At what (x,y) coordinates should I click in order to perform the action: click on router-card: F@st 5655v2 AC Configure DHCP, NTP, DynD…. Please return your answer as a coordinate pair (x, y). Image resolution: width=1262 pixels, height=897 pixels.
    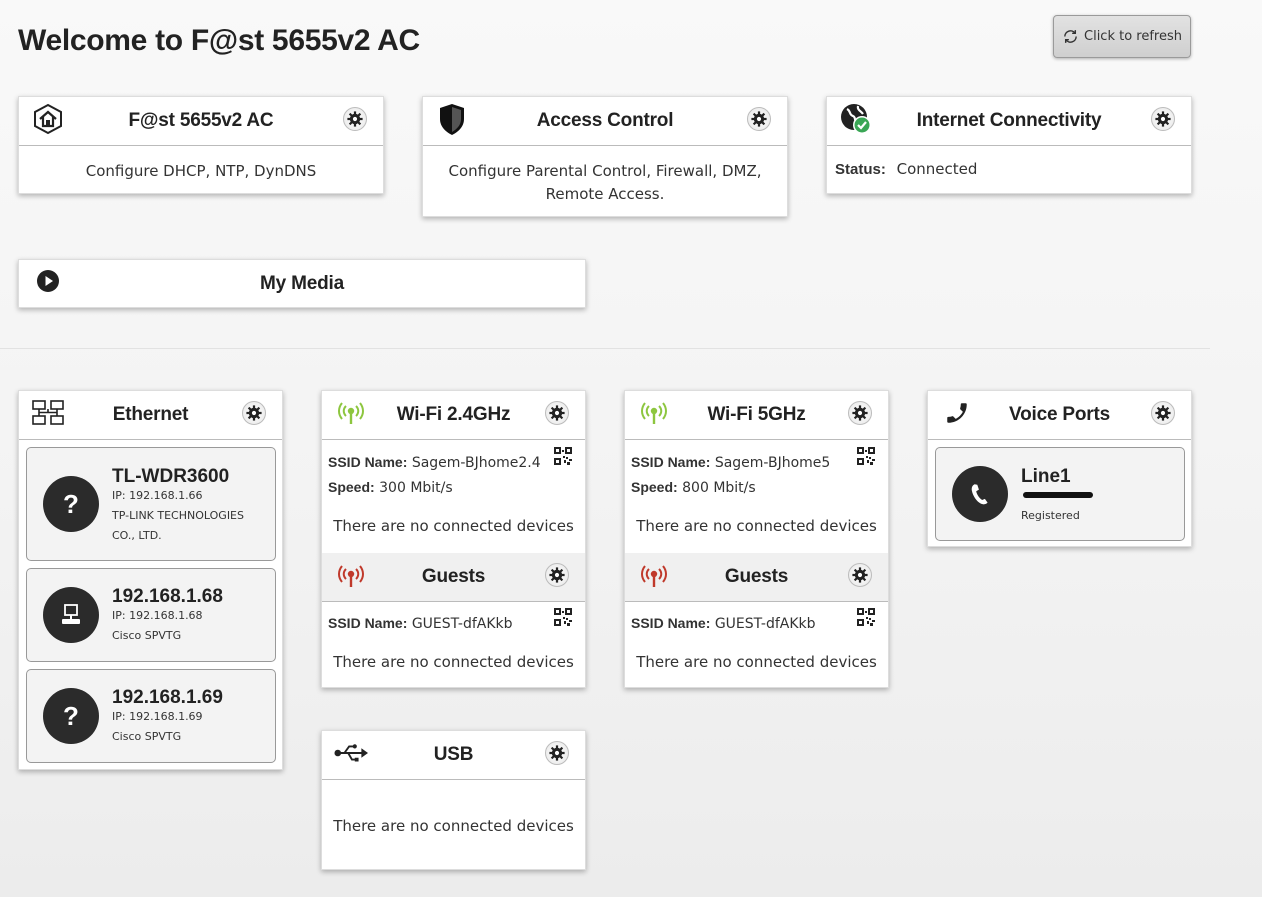
    Looking at the image, I should click on (201, 145).